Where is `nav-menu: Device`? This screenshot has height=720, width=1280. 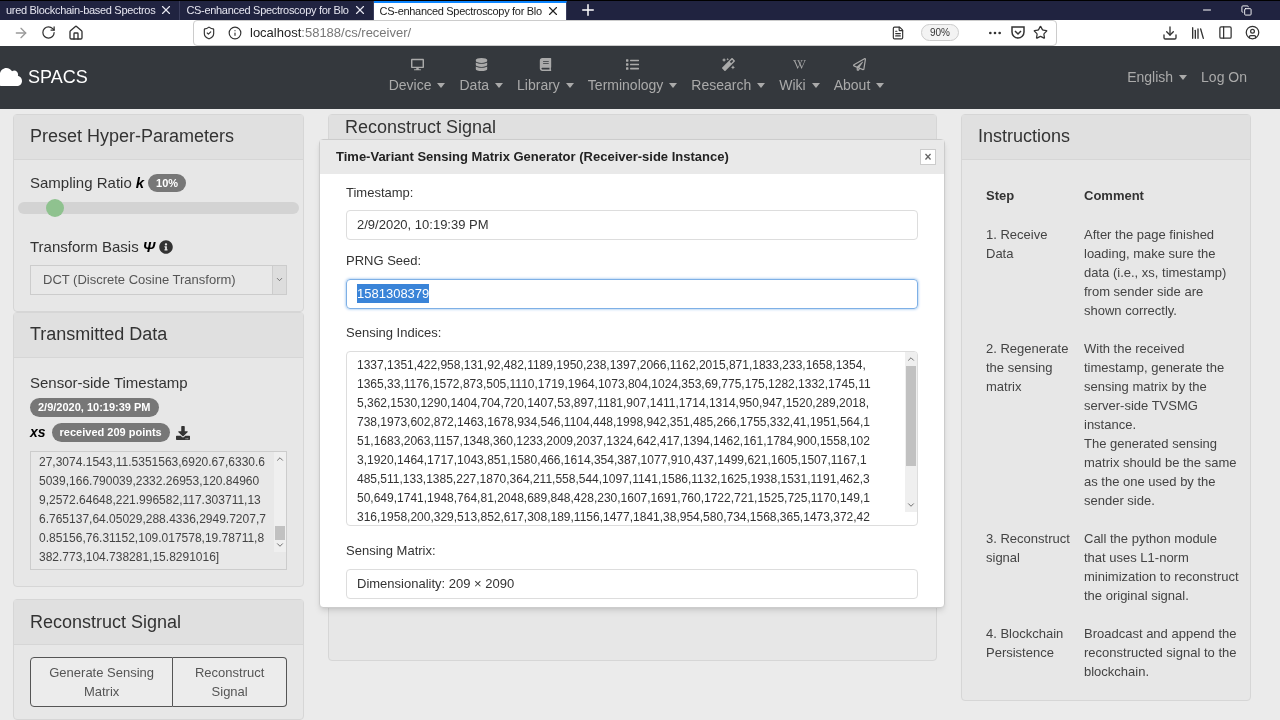
nav-menu: Device is located at coordinates (417, 77).